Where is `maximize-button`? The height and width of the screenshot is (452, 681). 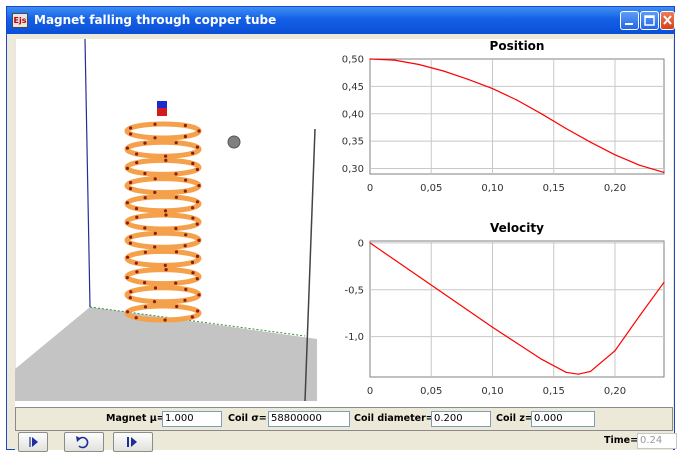 maximize-button is located at coordinates (649, 20).